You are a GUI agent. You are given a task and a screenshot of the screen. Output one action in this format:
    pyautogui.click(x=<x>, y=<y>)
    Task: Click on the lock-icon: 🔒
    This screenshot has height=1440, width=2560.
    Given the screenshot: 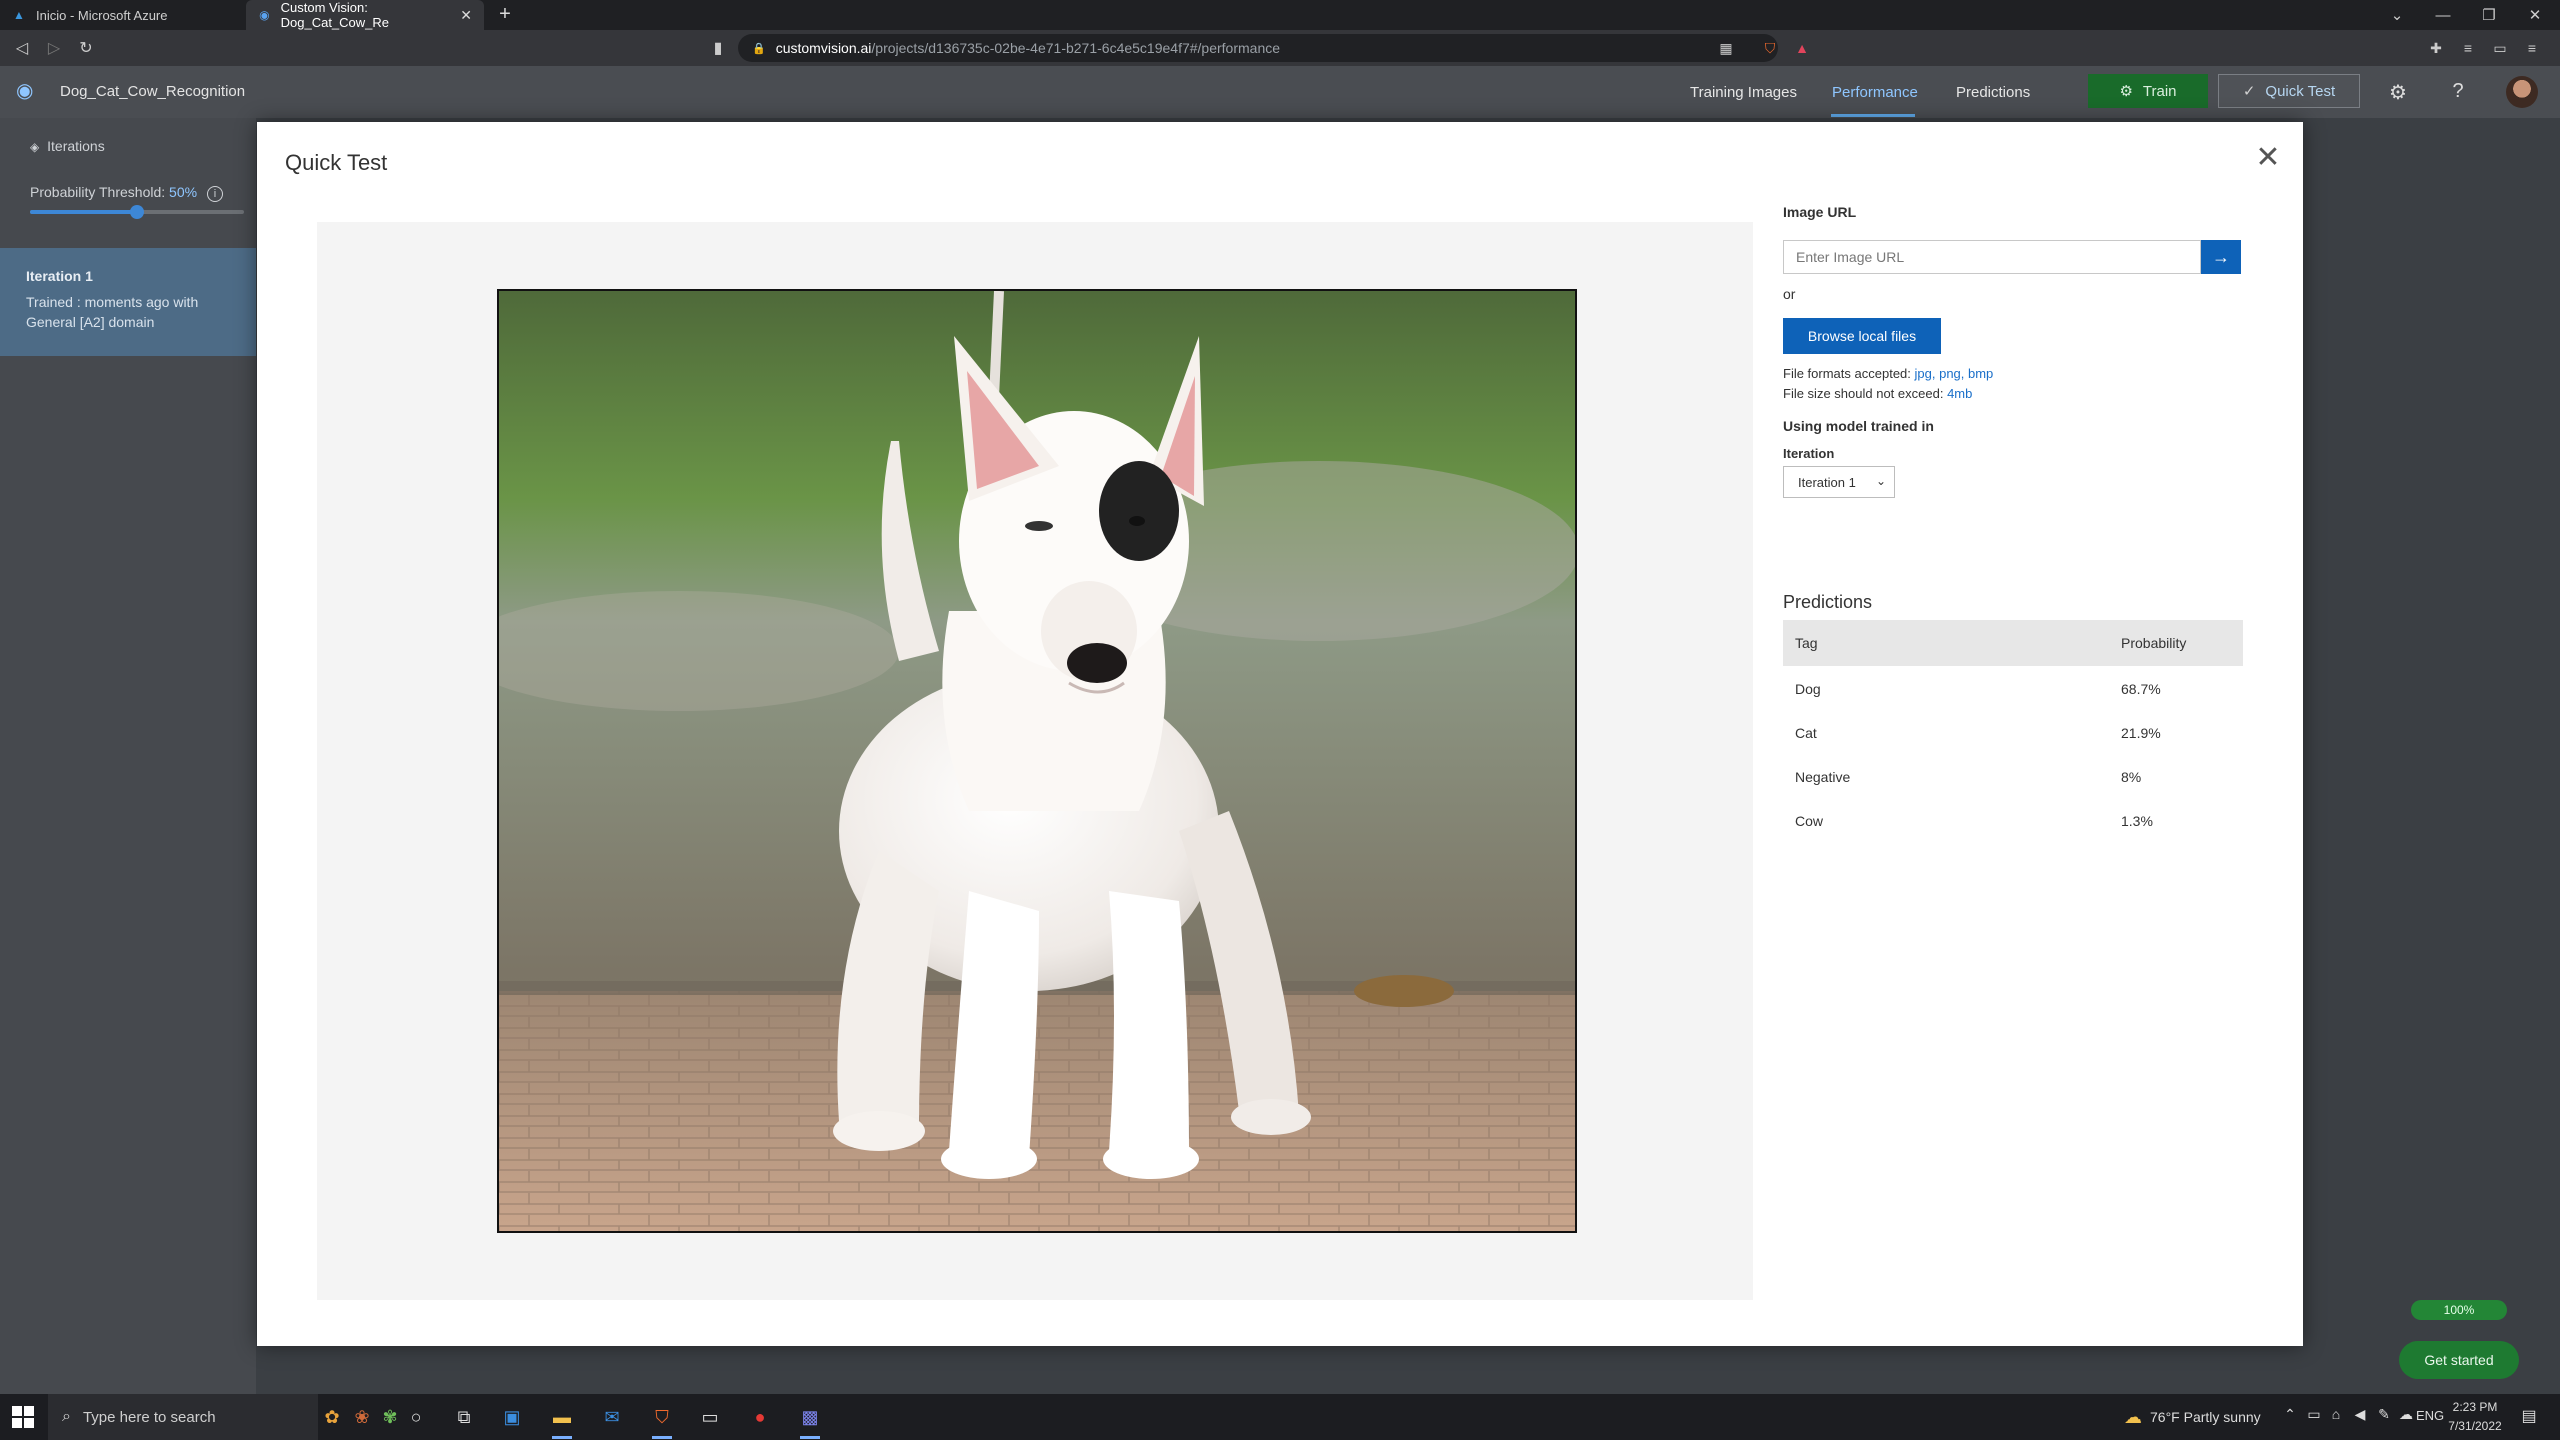 What is the action you would take?
    pyautogui.click(x=759, y=48)
    